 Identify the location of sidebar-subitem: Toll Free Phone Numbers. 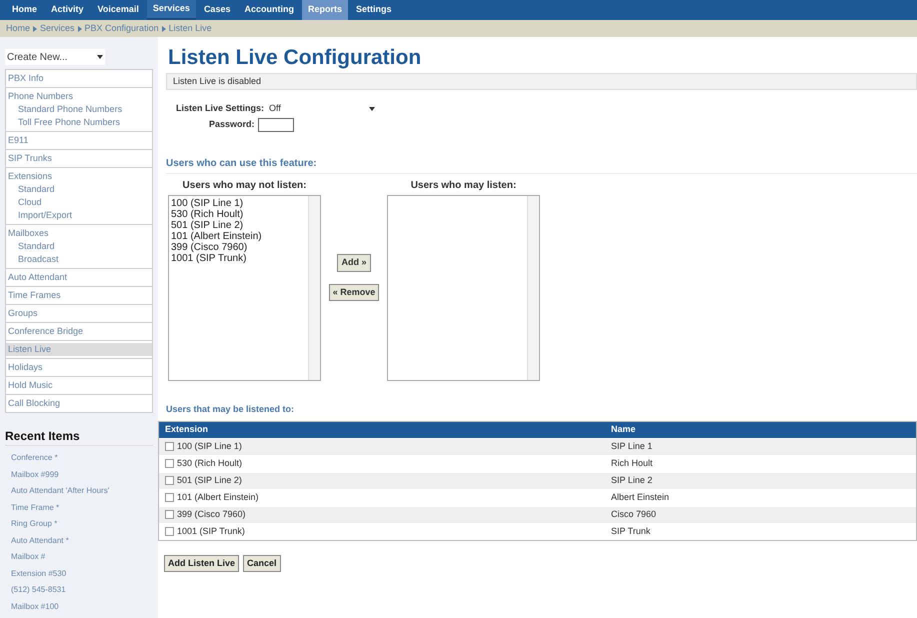
(79, 122).